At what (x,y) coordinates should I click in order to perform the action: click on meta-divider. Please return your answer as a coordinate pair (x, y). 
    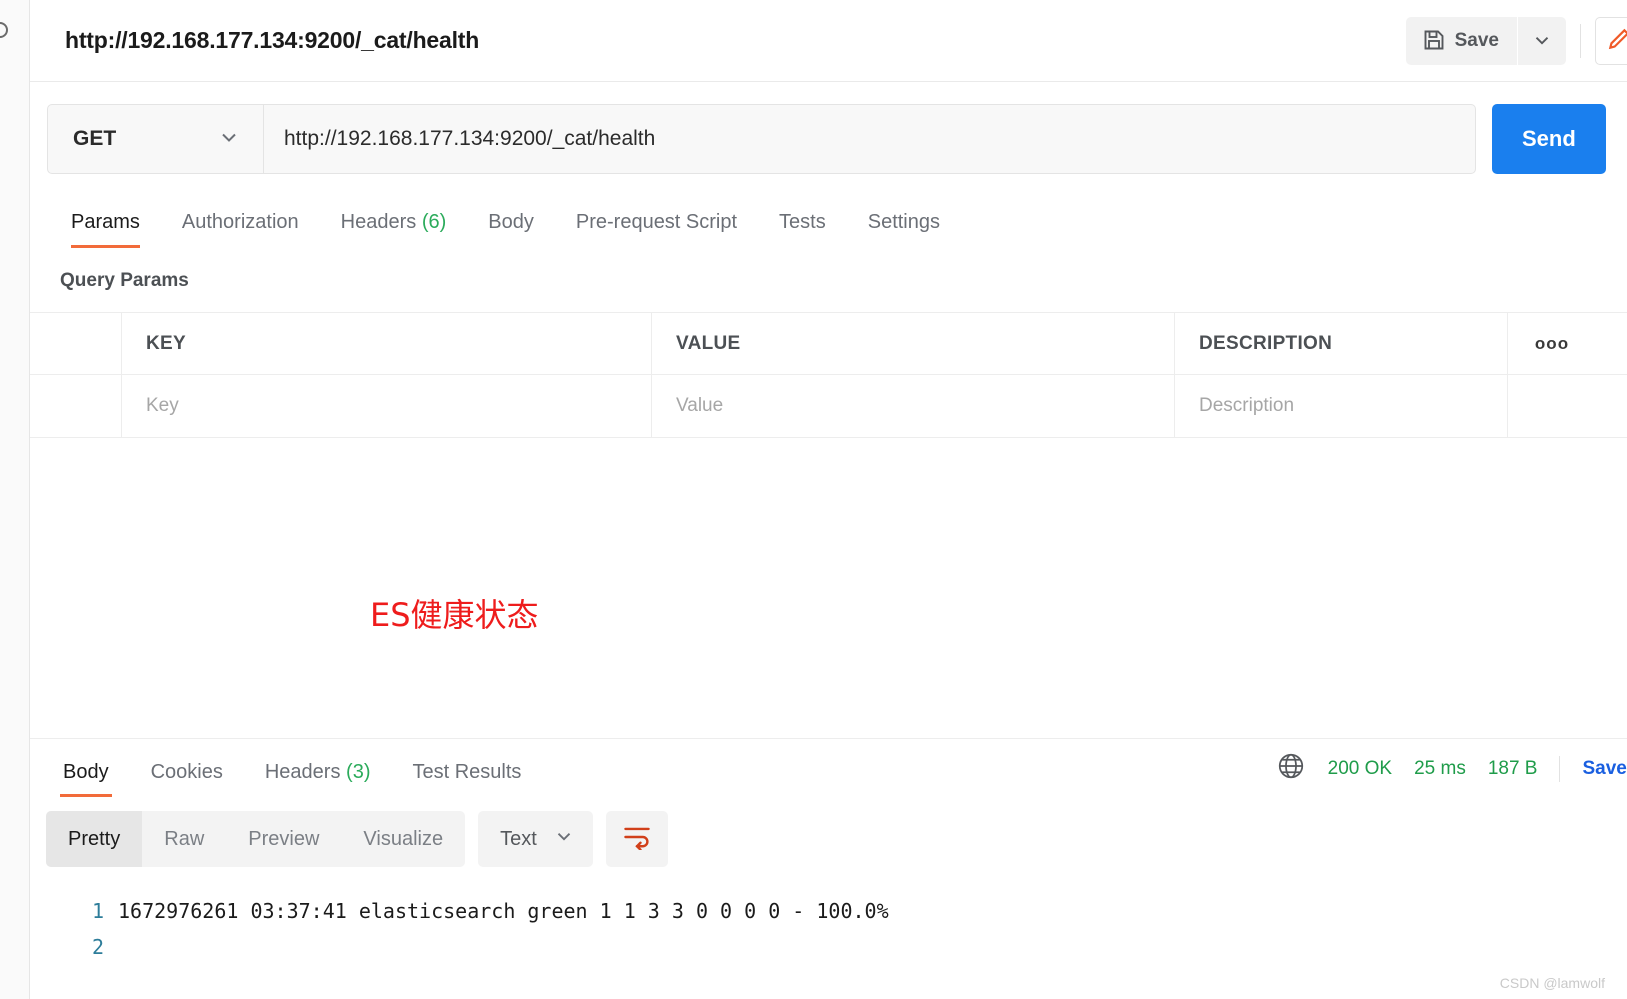
    Looking at the image, I should click on (1560, 768).